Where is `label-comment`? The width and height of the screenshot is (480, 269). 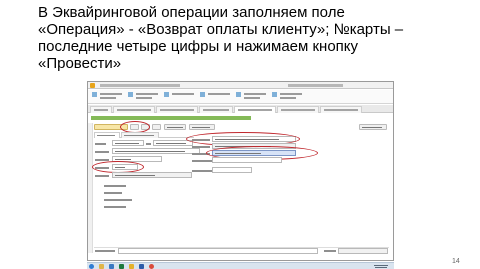 label-comment is located at coordinates (105, 251).